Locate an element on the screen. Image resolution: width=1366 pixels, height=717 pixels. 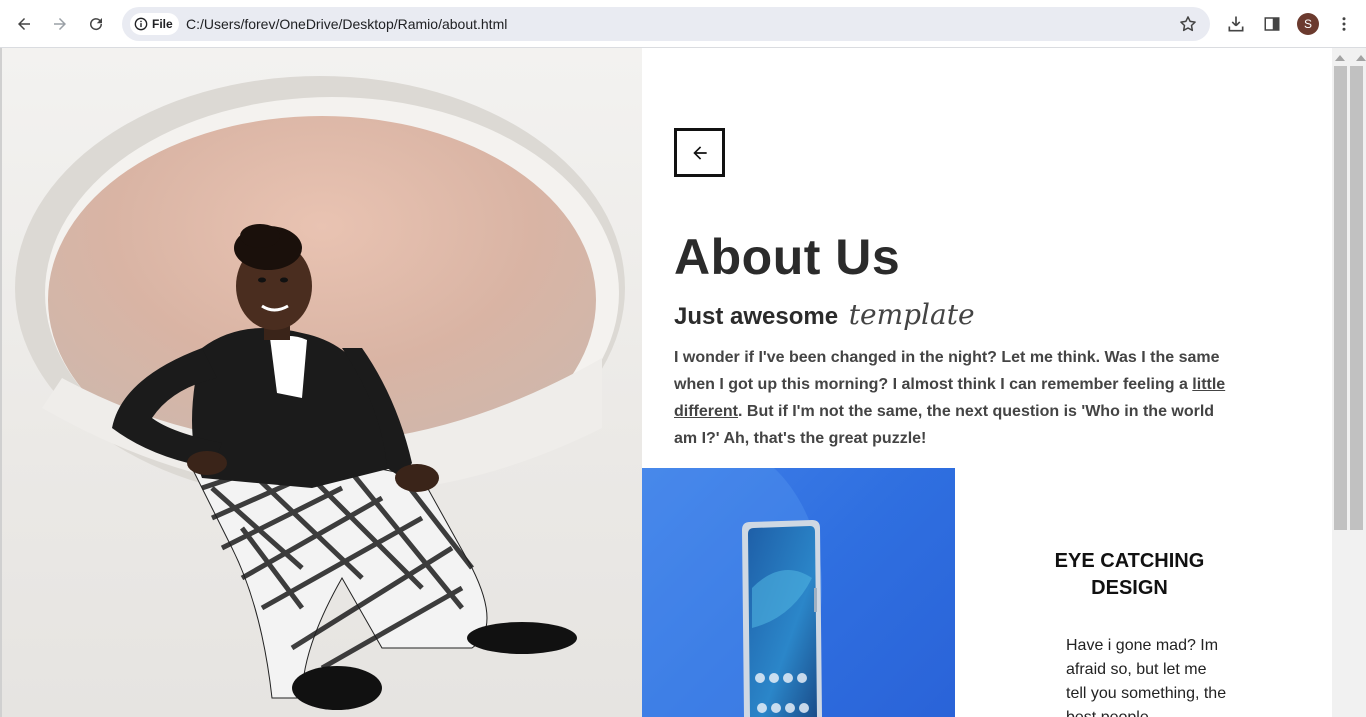
page-scrollbar is located at coordinates (1349, 382).